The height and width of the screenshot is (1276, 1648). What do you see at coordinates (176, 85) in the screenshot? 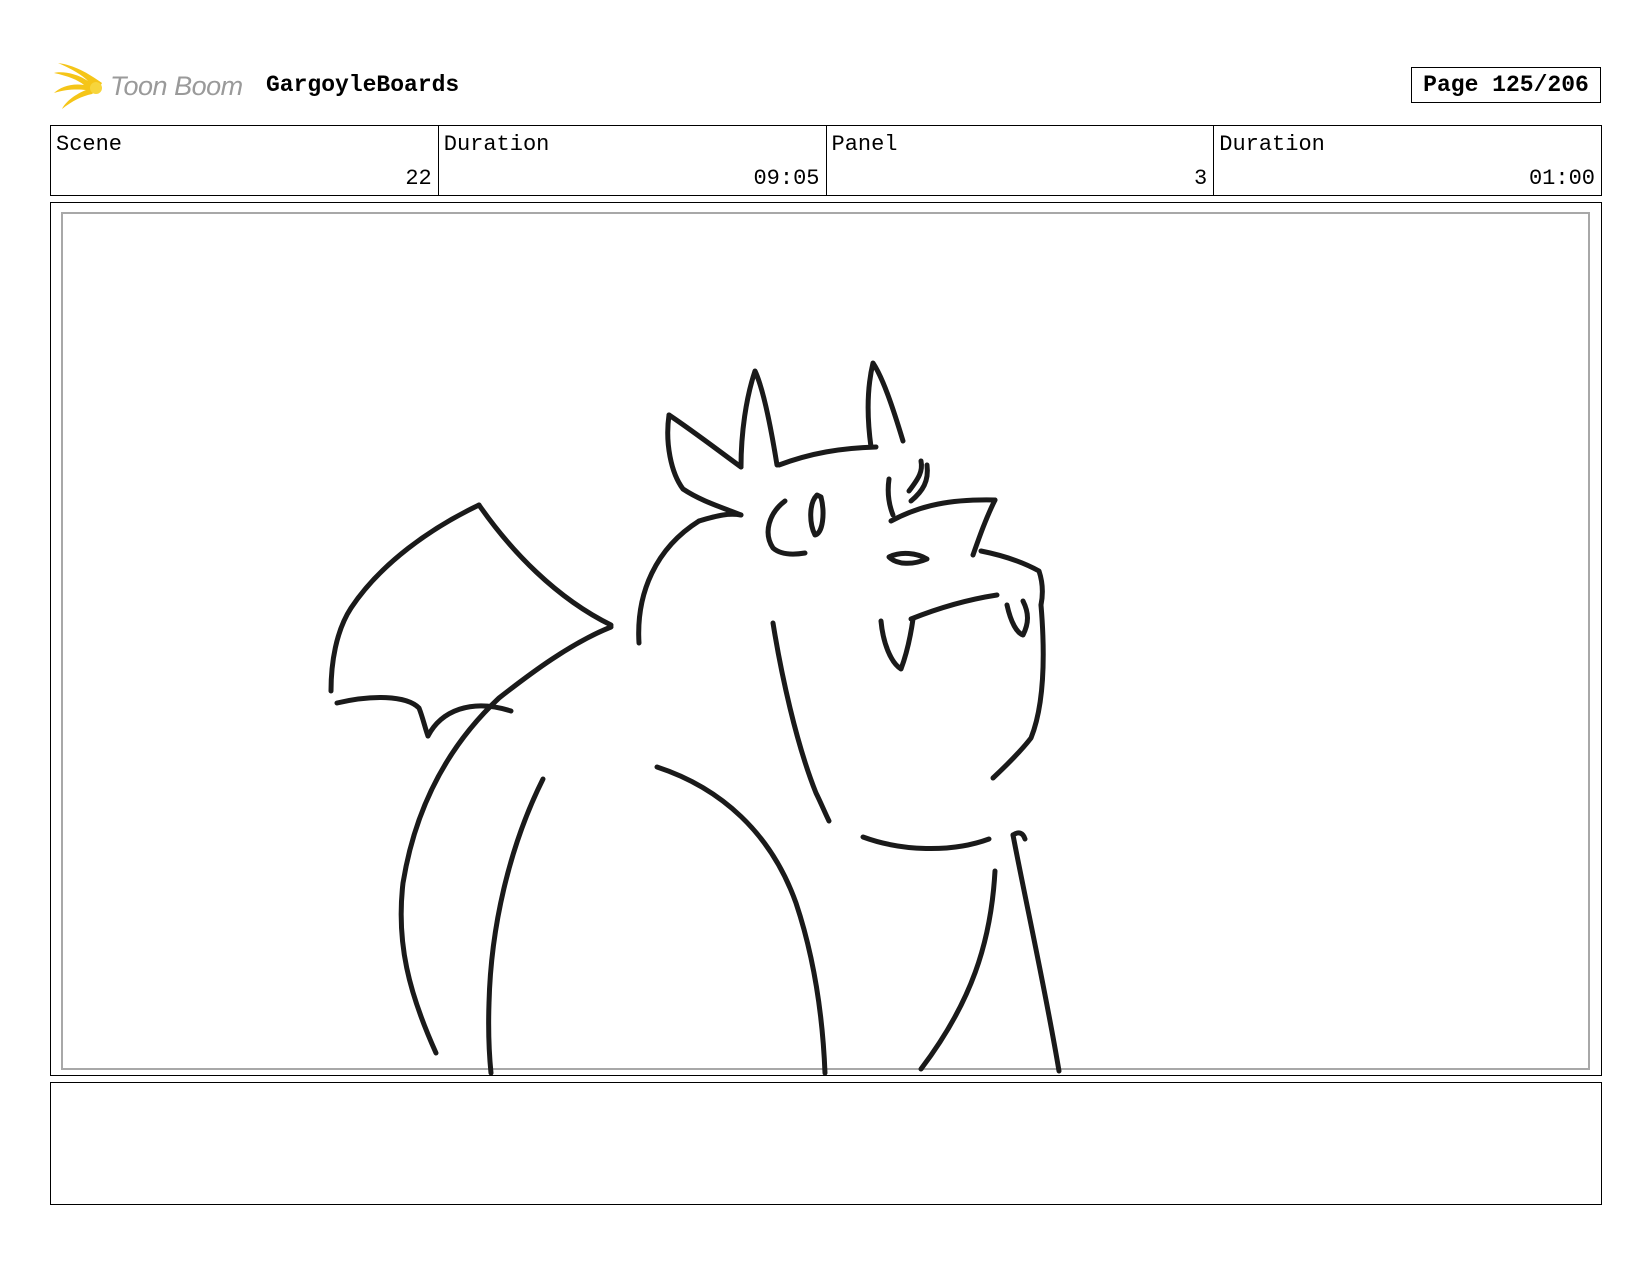
I see `logo-text: Toon Boom` at bounding box center [176, 85].